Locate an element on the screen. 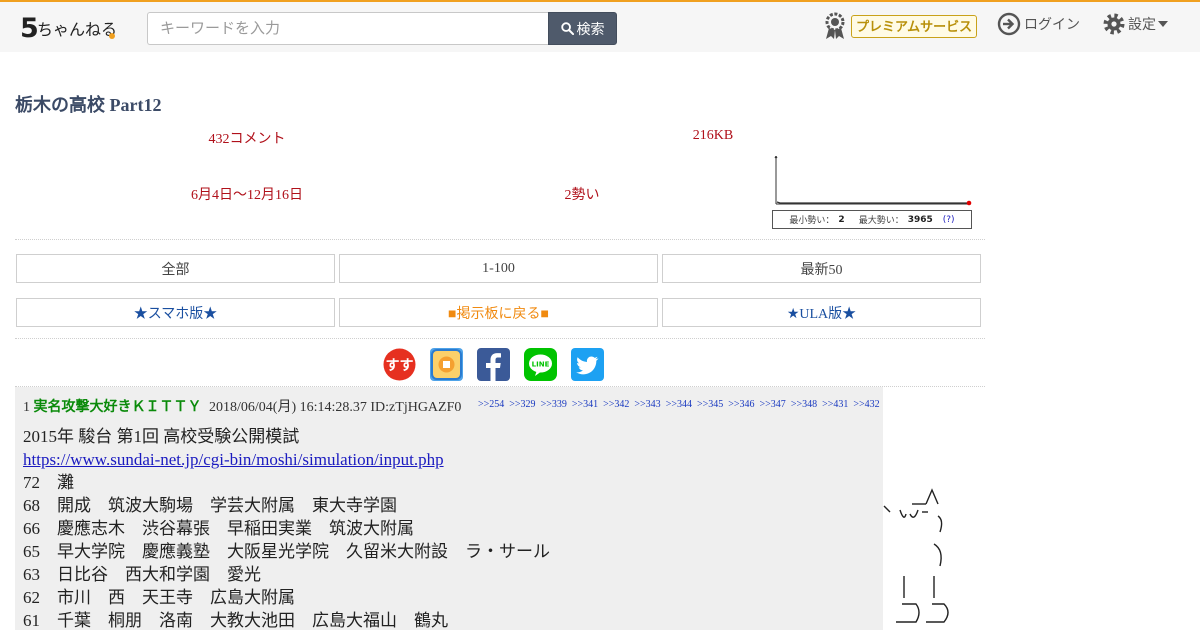  svg-text: 5 is located at coordinates (29, 28).